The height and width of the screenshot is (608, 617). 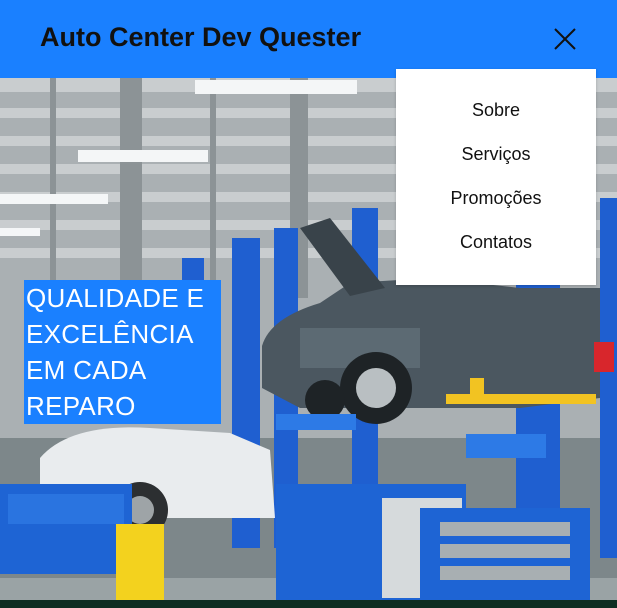 What do you see at coordinates (115, 298) in the screenshot?
I see `headline-line: QUALIDADE E` at bounding box center [115, 298].